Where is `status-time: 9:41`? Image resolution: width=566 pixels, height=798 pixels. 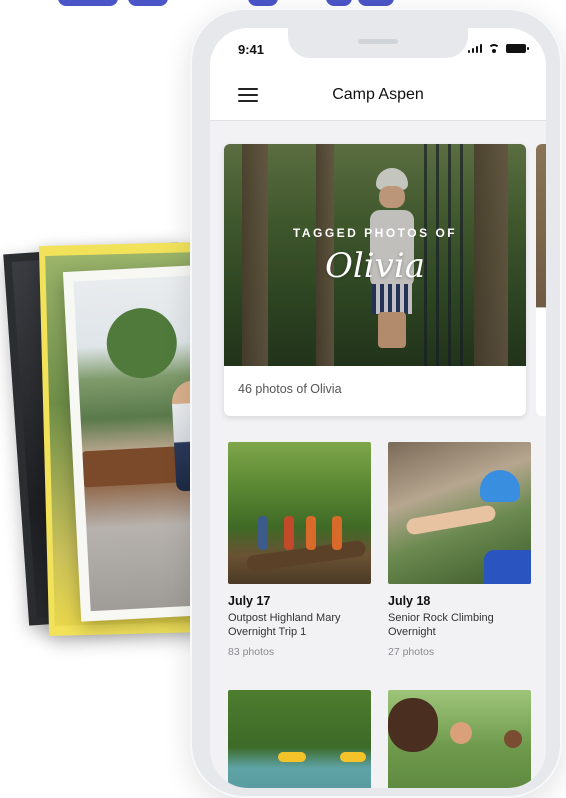
status-time: 9:41 is located at coordinates (251, 49).